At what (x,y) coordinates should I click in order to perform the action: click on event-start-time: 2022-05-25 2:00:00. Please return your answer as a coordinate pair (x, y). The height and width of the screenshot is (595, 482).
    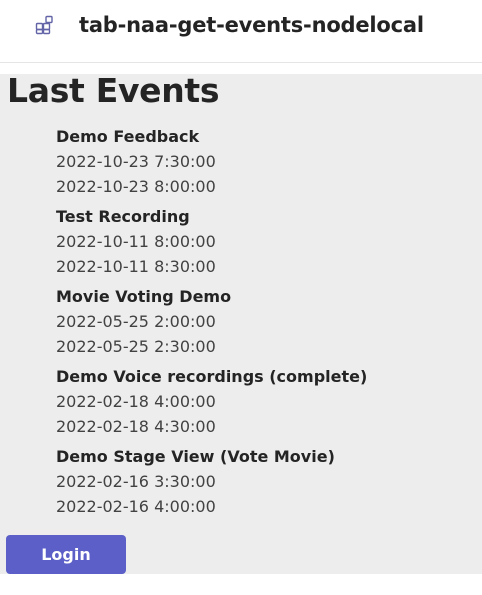
    Looking at the image, I should click on (136, 321).